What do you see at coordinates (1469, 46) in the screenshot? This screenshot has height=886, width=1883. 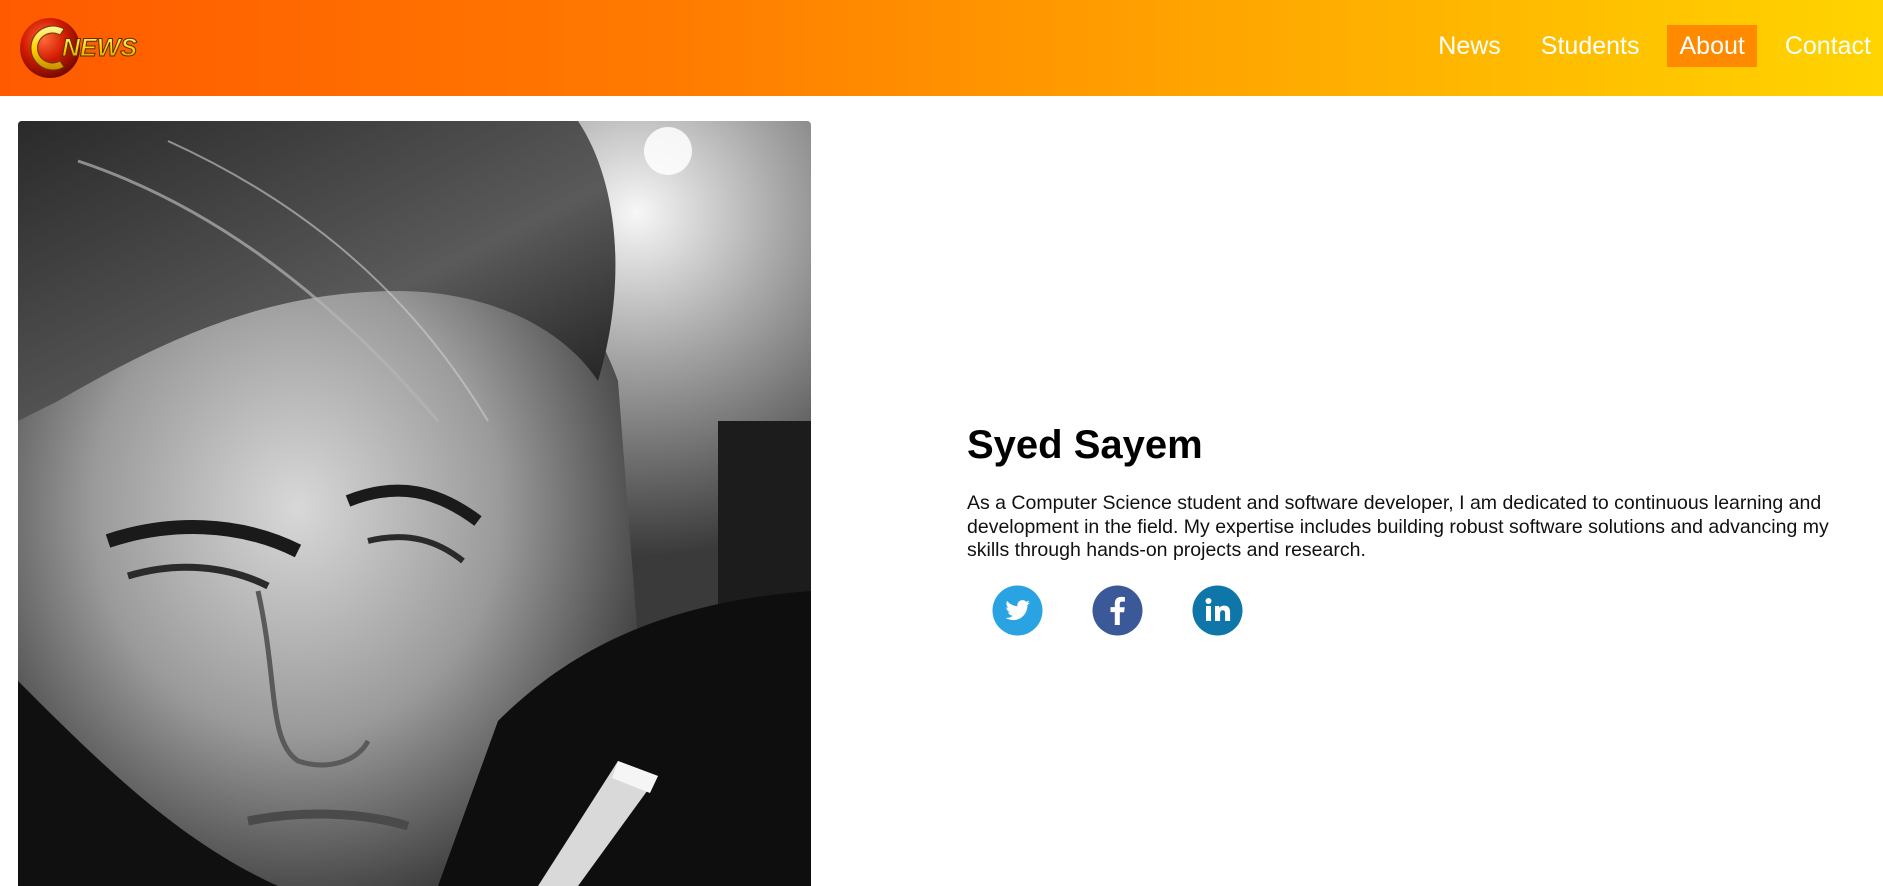 I see `nav-item-news: News` at bounding box center [1469, 46].